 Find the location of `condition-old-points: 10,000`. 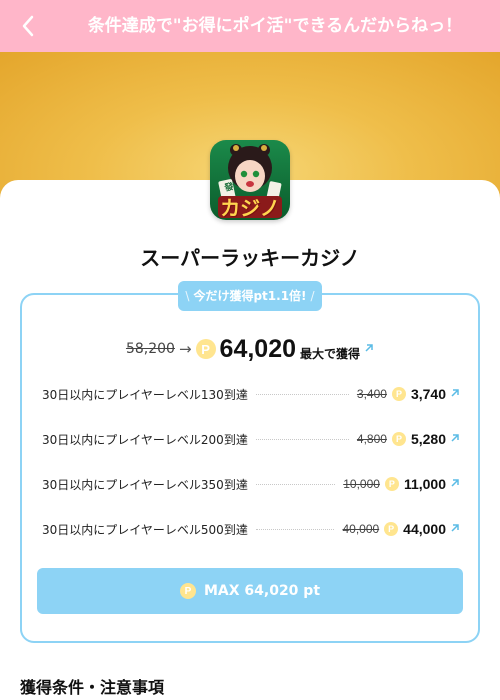

condition-old-points: 10,000 is located at coordinates (361, 484).